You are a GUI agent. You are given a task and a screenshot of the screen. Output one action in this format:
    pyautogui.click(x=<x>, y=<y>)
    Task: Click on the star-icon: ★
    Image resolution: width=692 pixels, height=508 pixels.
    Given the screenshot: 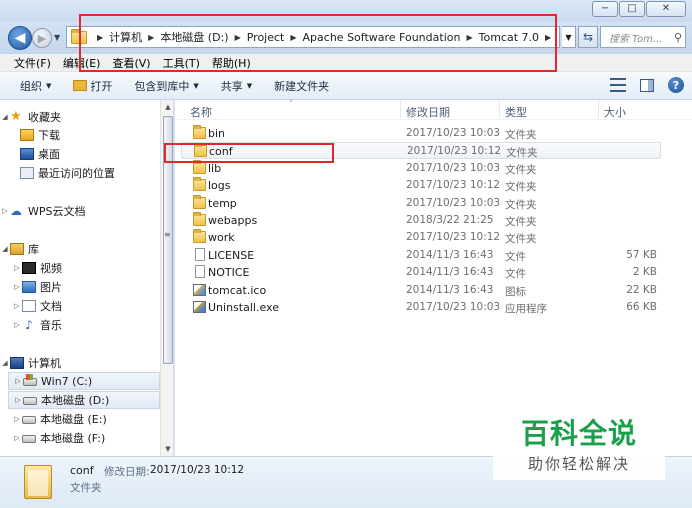 What is the action you would take?
    pyautogui.click(x=16, y=116)
    